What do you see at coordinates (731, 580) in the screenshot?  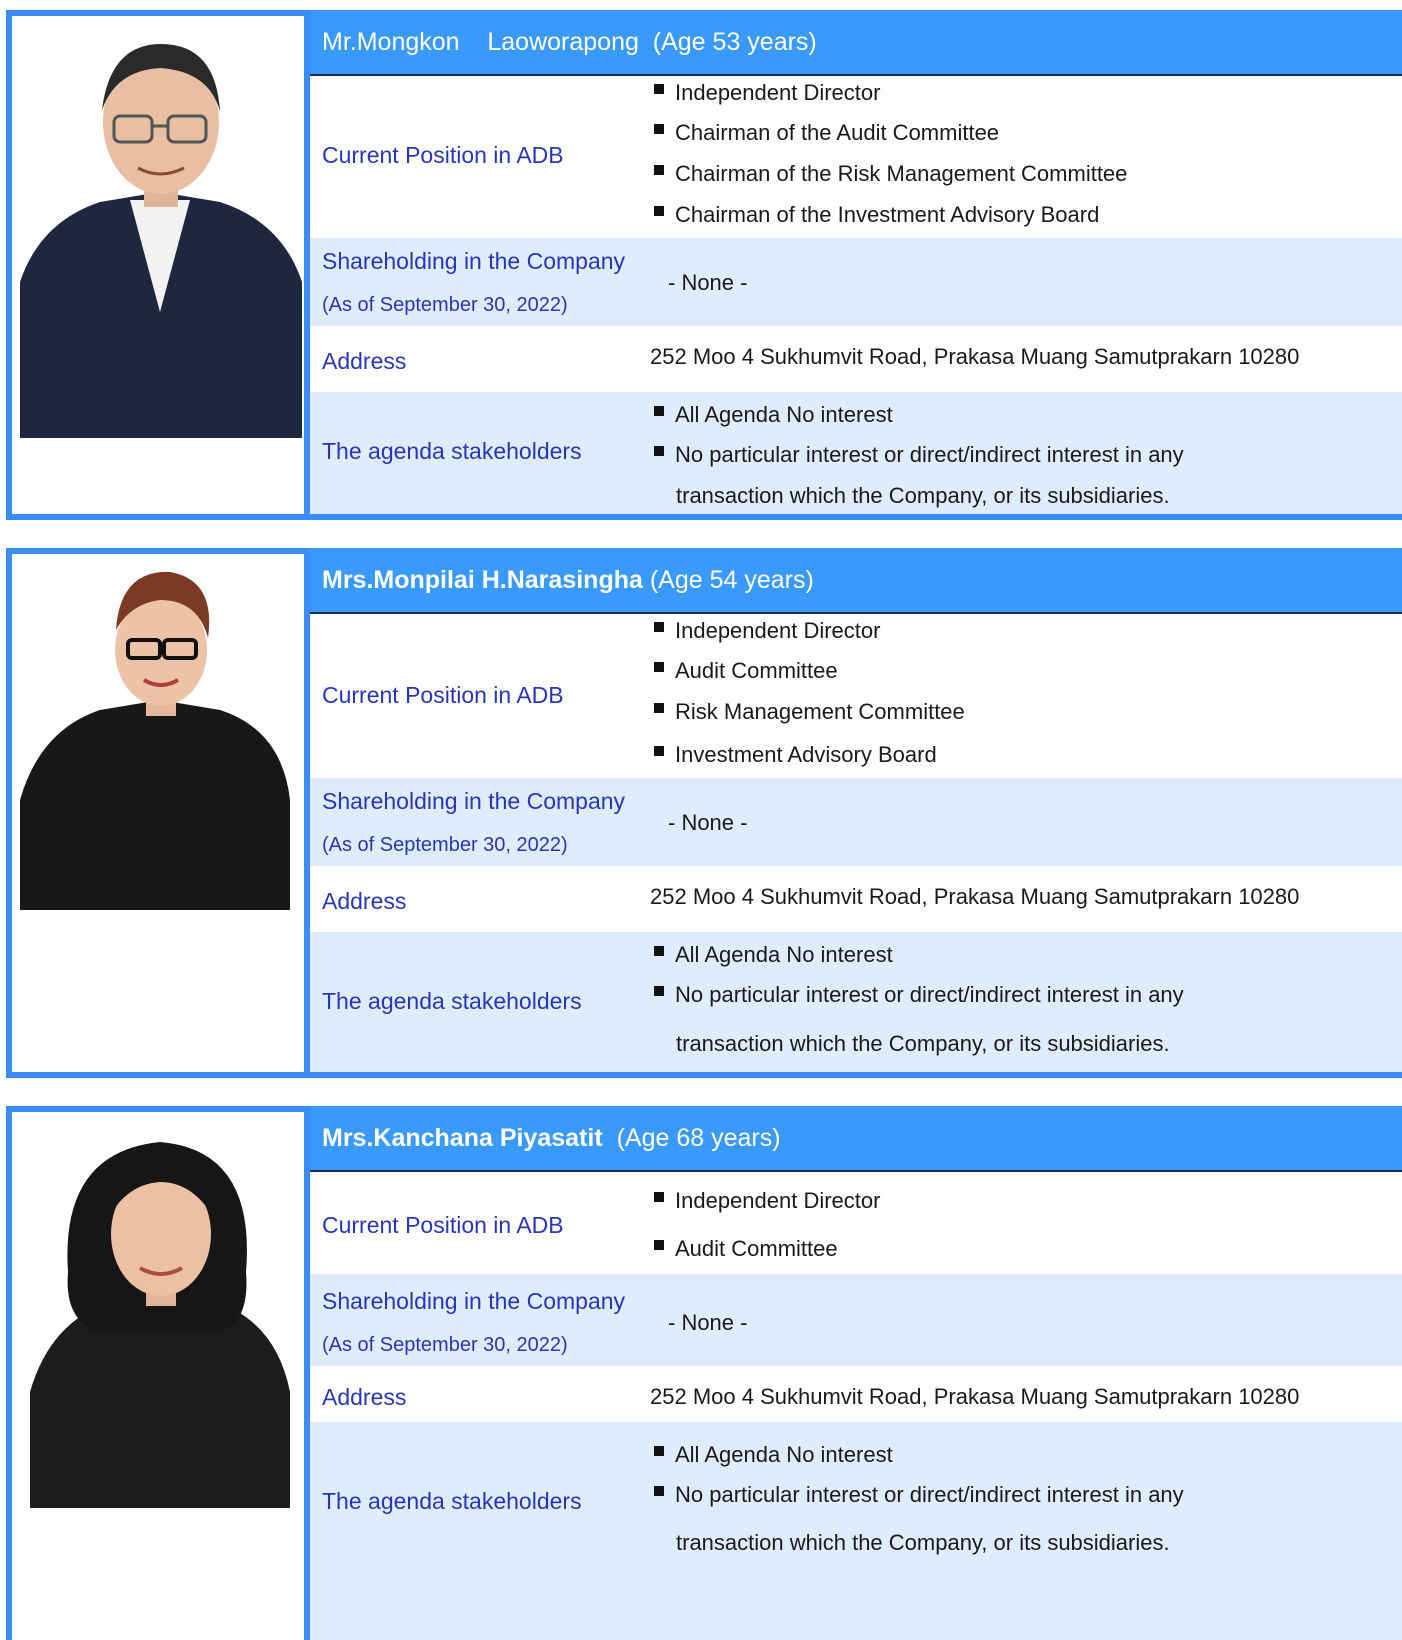 I see `director-age: (Age 54 years)` at bounding box center [731, 580].